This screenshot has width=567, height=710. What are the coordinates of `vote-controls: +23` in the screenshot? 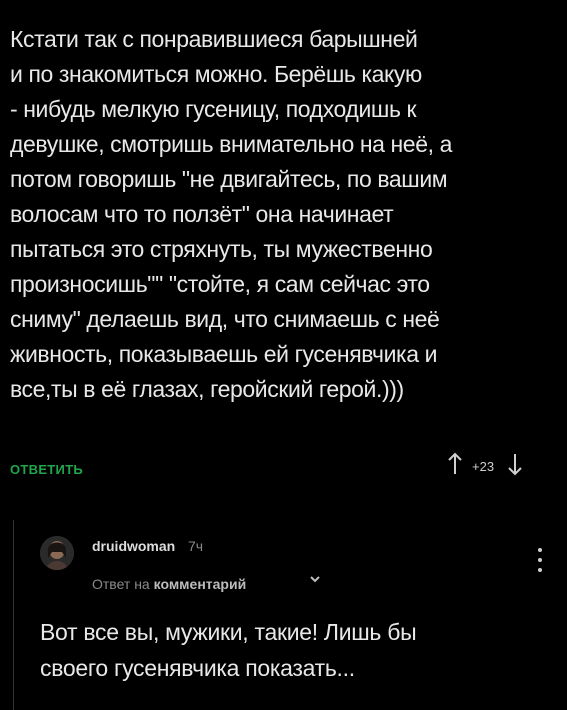 It's located at (485, 466).